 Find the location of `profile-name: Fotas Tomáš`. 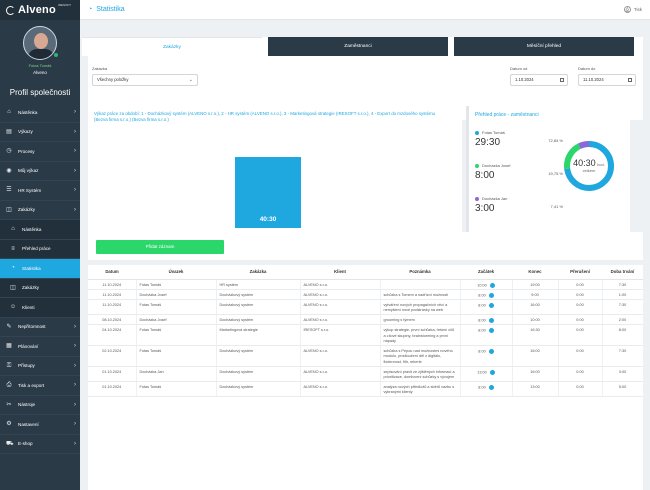

profile-name: Fotas Tomáš is located at coordinates (40, 65).